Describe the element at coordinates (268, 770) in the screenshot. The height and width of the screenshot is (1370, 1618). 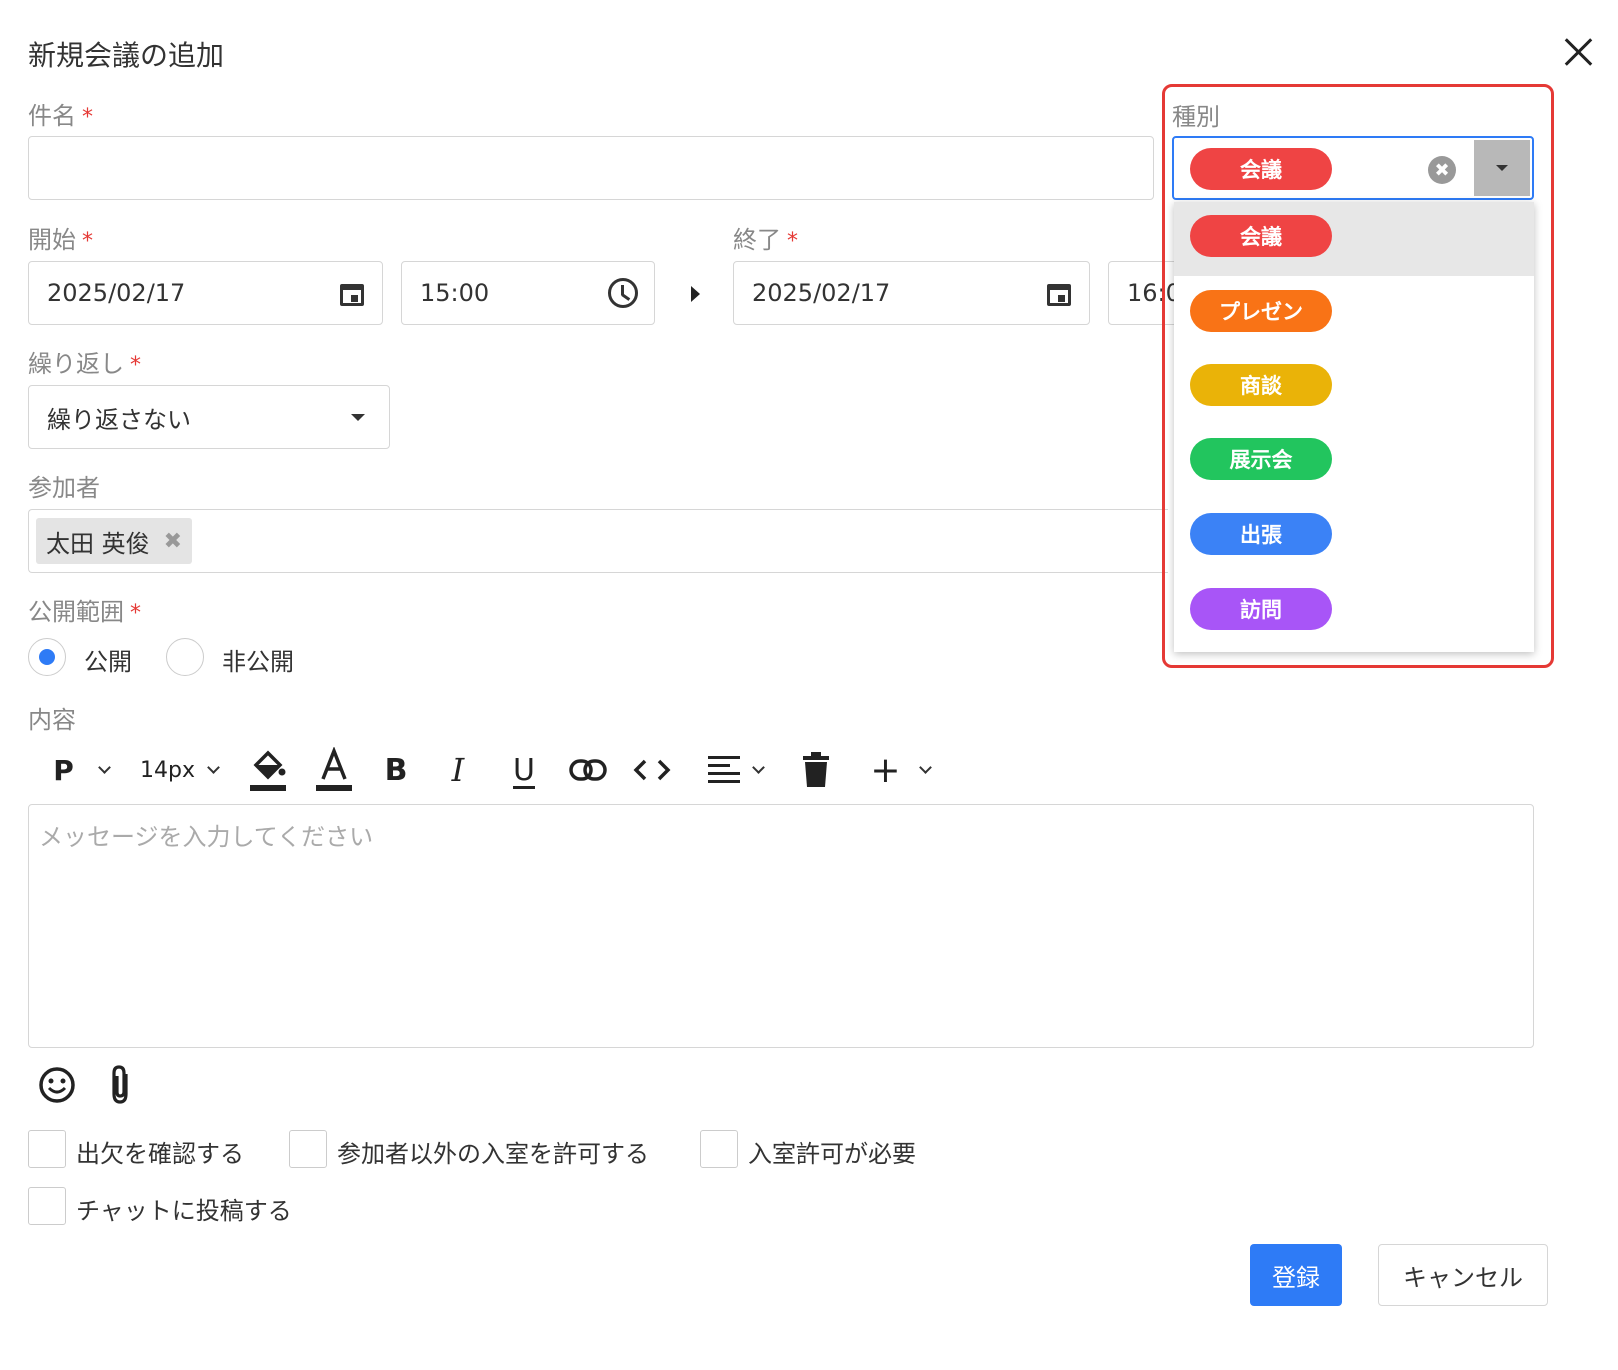
I see `fill-color-icon` at that location.